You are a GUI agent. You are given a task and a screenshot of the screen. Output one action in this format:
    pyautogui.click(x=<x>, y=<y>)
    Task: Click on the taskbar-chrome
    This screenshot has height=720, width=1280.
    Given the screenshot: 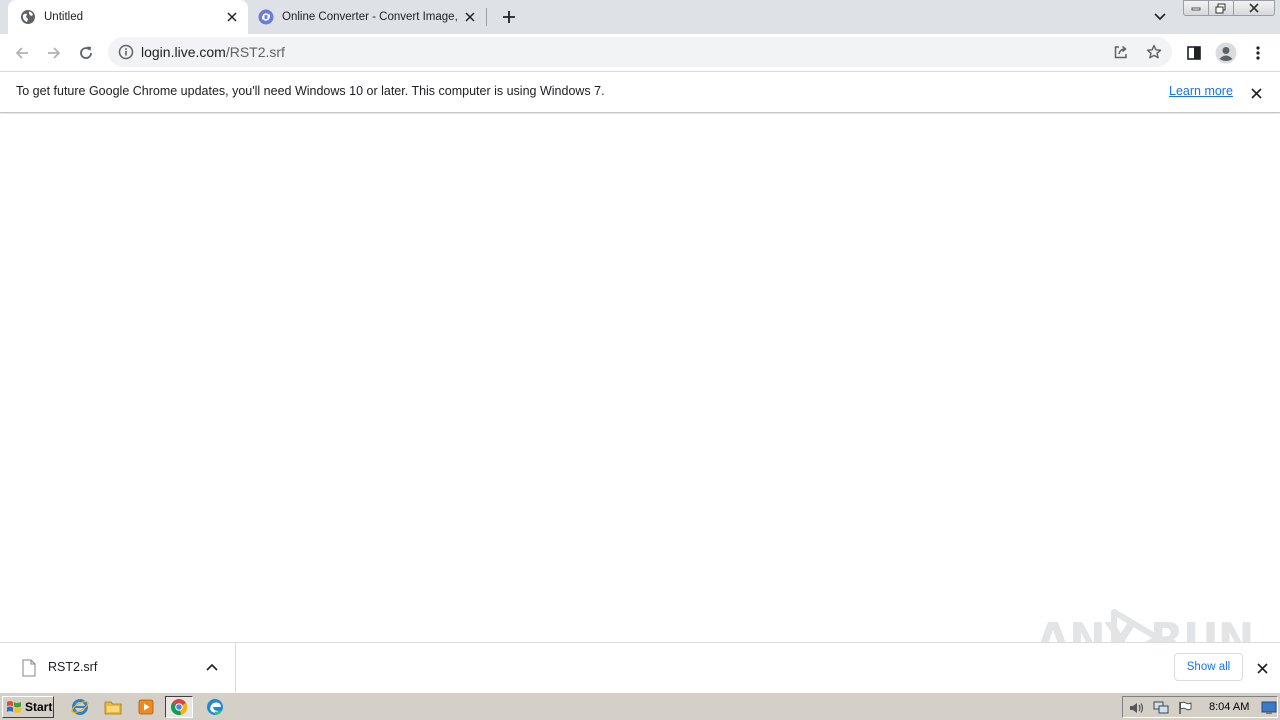 What is the action you would take?
    pyautogui.click(x=179, y=707)
    